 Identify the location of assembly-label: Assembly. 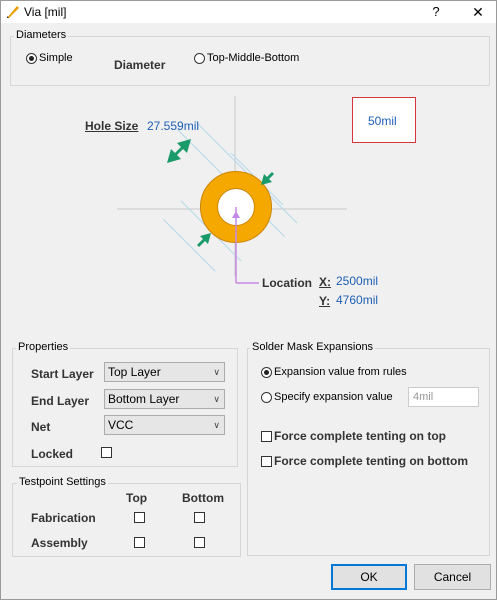
(59, 543).